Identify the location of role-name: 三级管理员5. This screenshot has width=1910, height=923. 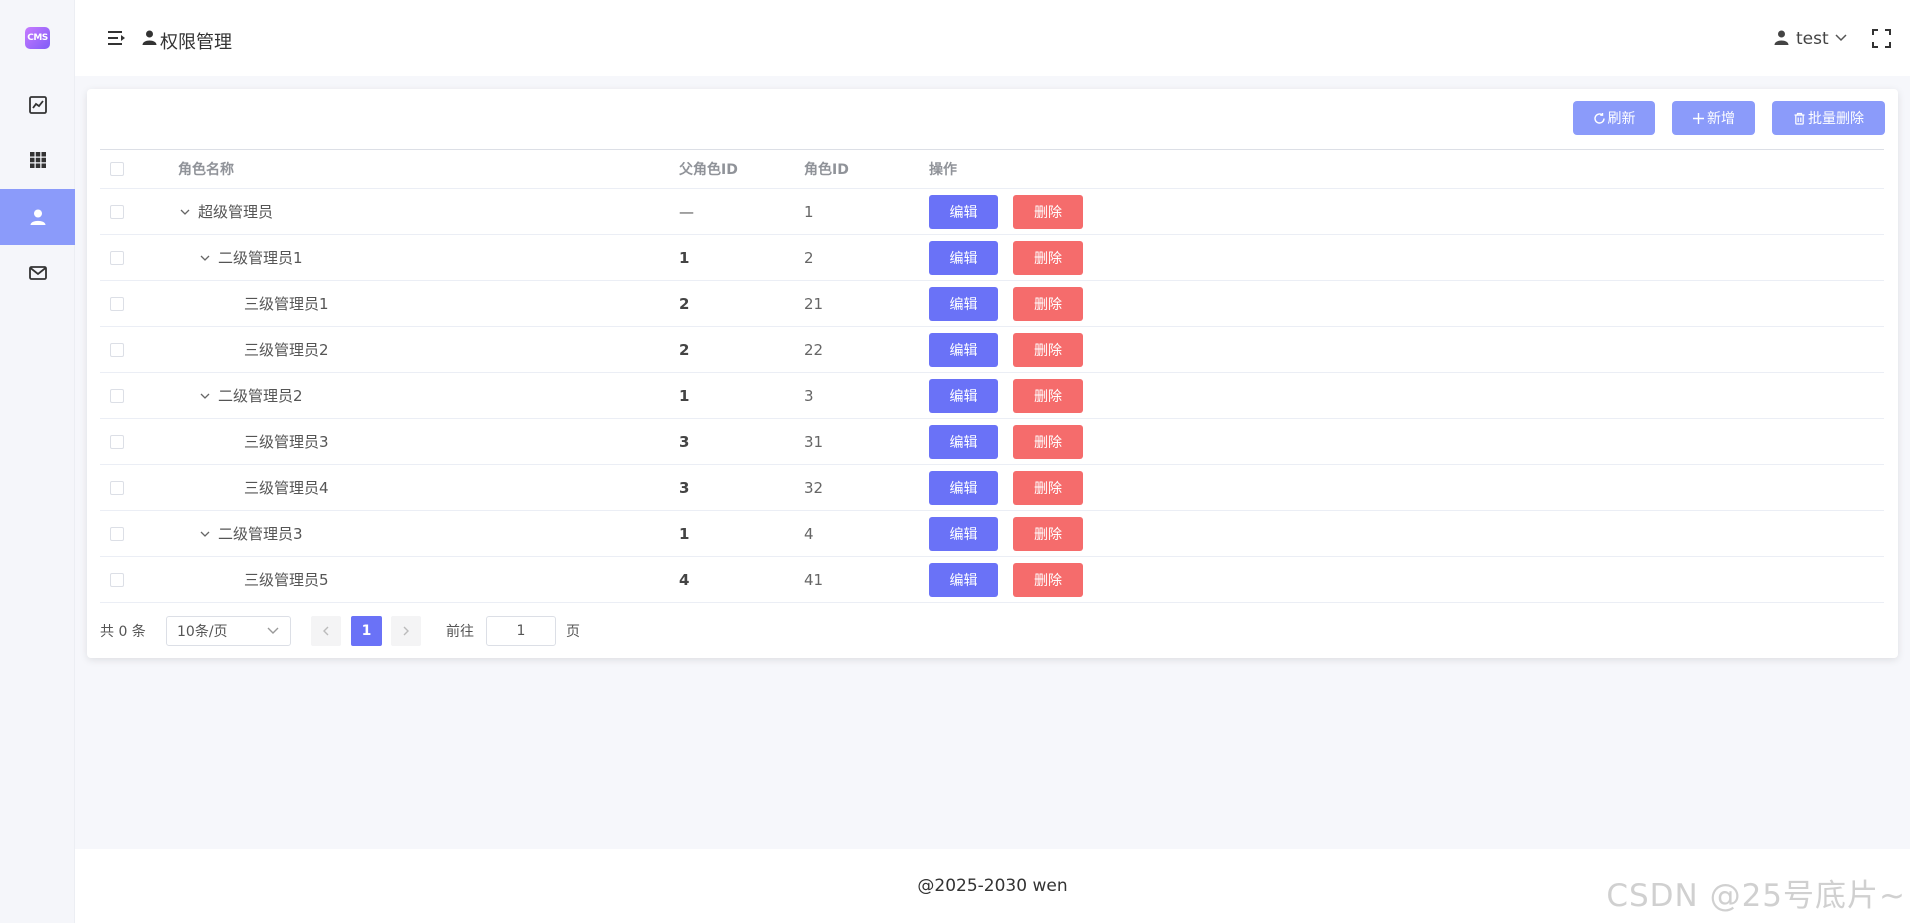
(286, 580).